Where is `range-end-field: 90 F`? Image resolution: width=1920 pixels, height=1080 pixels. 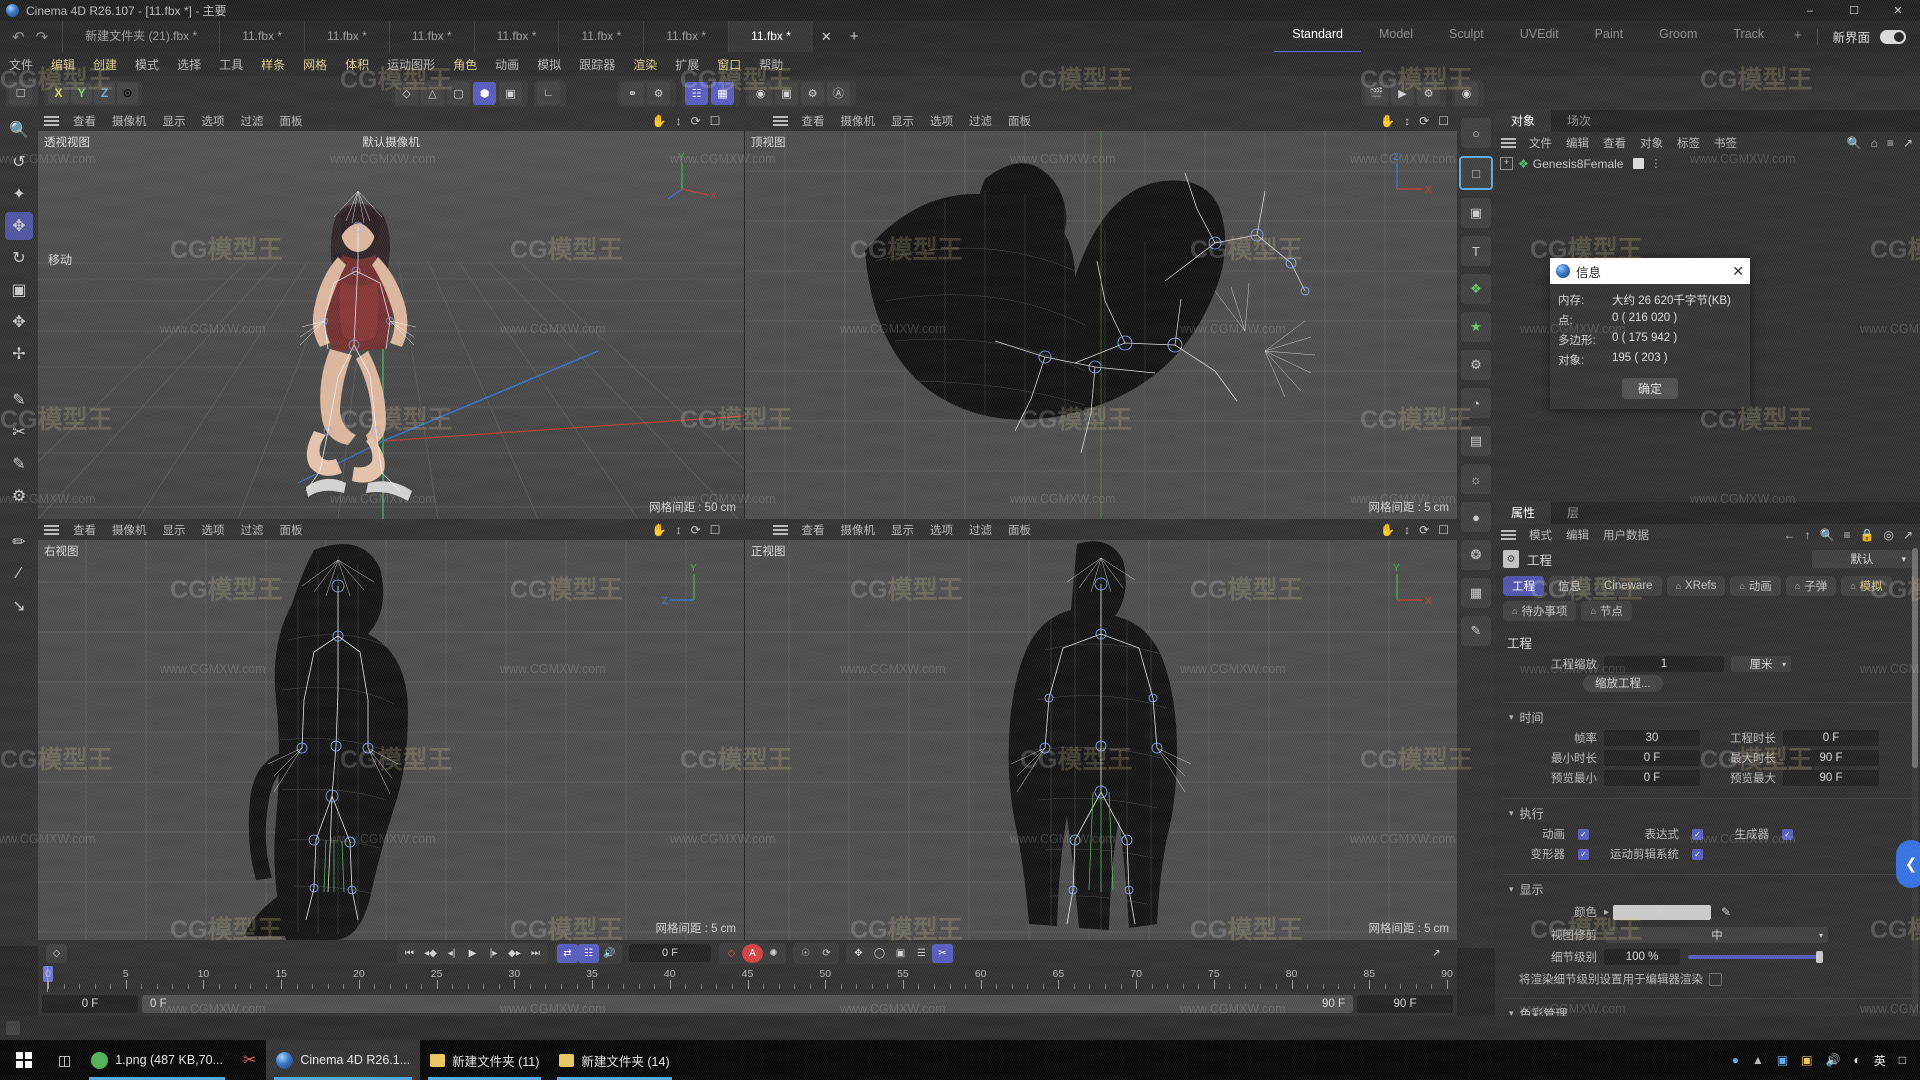
range-end-field: 90 F is located at coordinates (1405, 1004).